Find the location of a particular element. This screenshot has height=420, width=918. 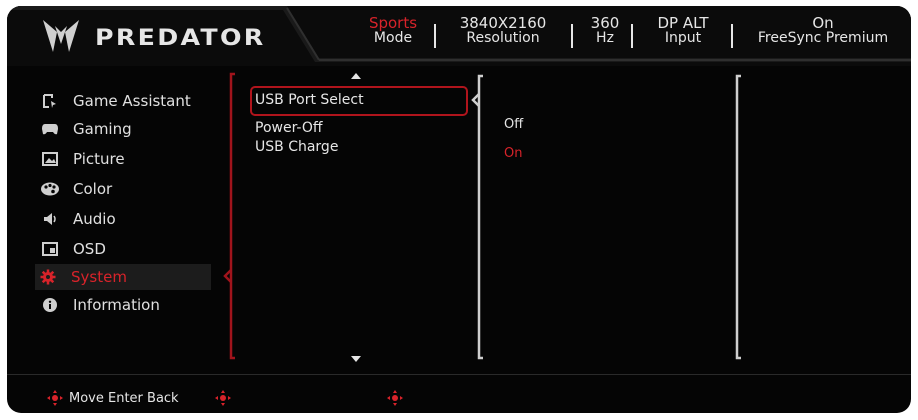

freesync-label: FreeSync Premium is located at coordinates (823, 38).